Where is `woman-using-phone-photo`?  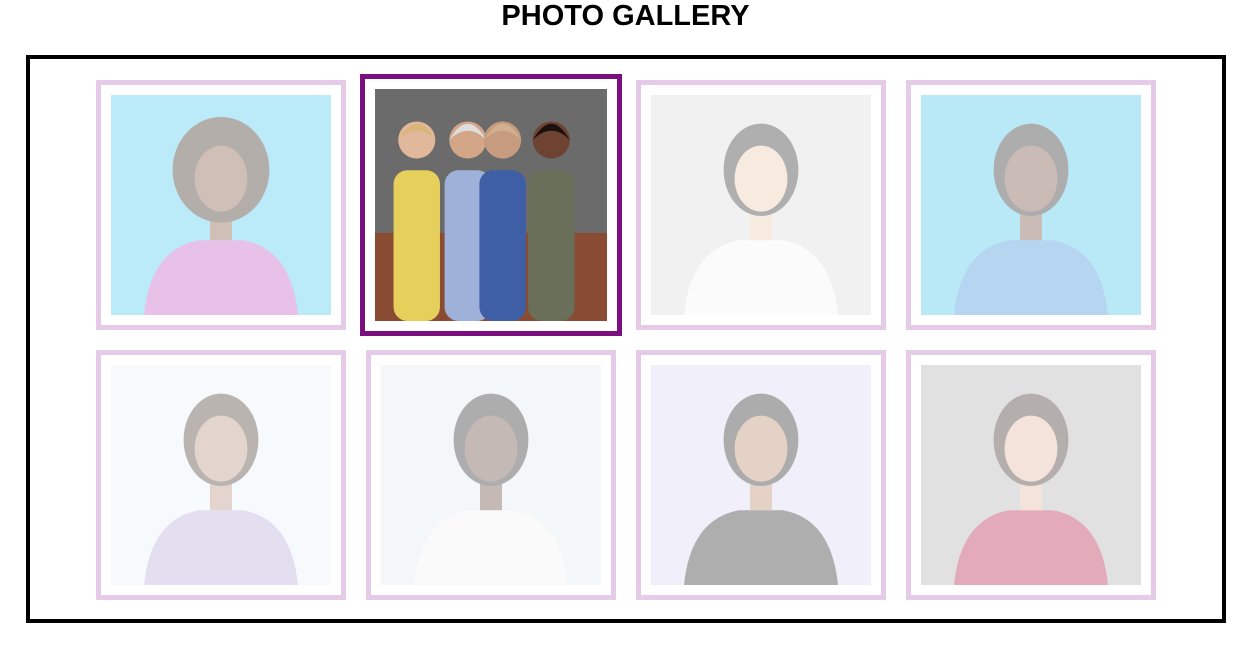
woman-using-phone-photo is located at coordinates (1031, 205).